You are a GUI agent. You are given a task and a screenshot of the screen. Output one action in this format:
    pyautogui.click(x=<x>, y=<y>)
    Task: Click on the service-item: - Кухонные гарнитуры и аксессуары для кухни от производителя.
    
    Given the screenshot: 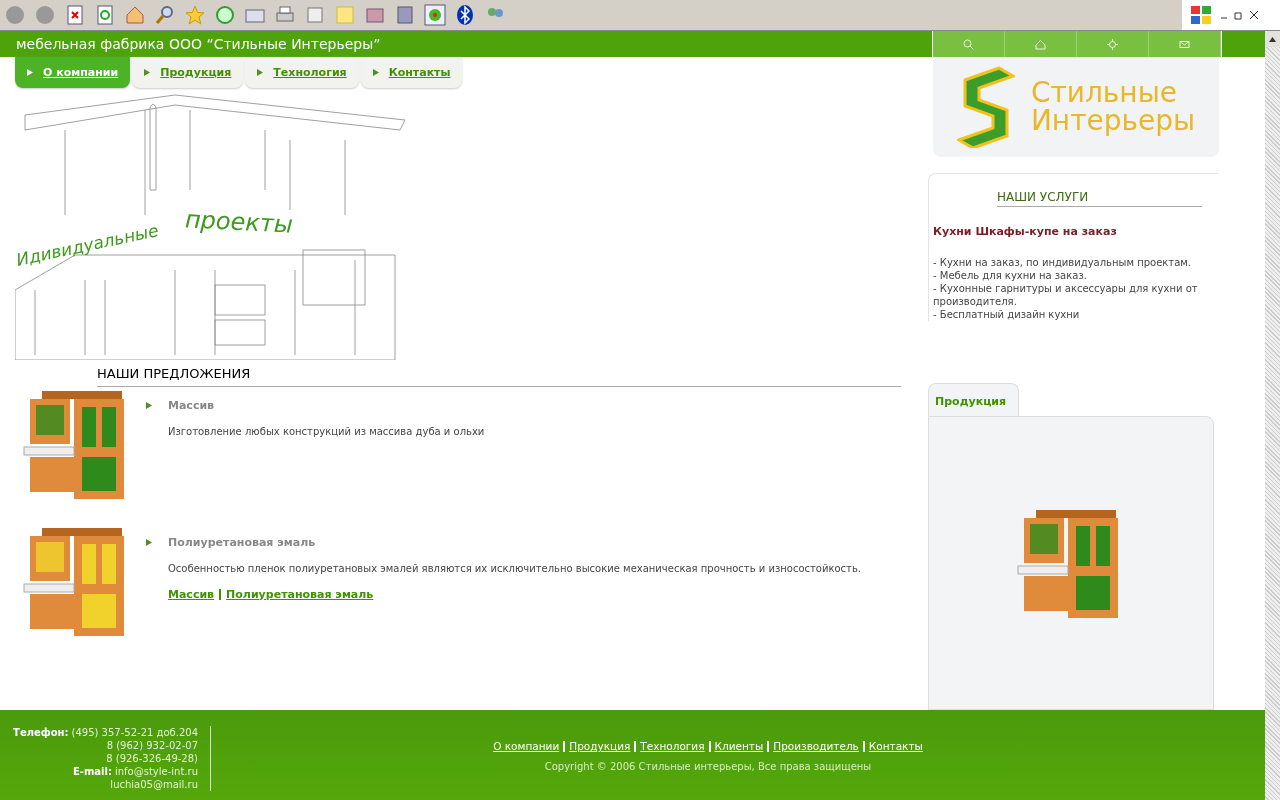 What is the action you would take?
    pyautogui.click(x=1066, y=295)
    